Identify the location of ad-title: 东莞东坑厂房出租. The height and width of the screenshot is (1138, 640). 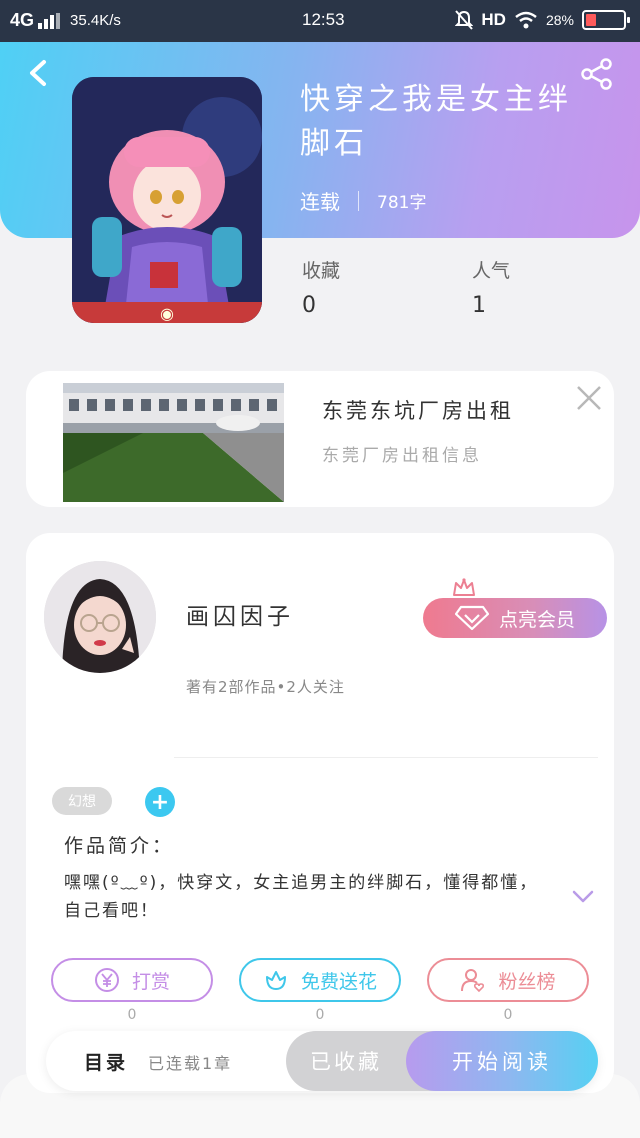
(418, 411).